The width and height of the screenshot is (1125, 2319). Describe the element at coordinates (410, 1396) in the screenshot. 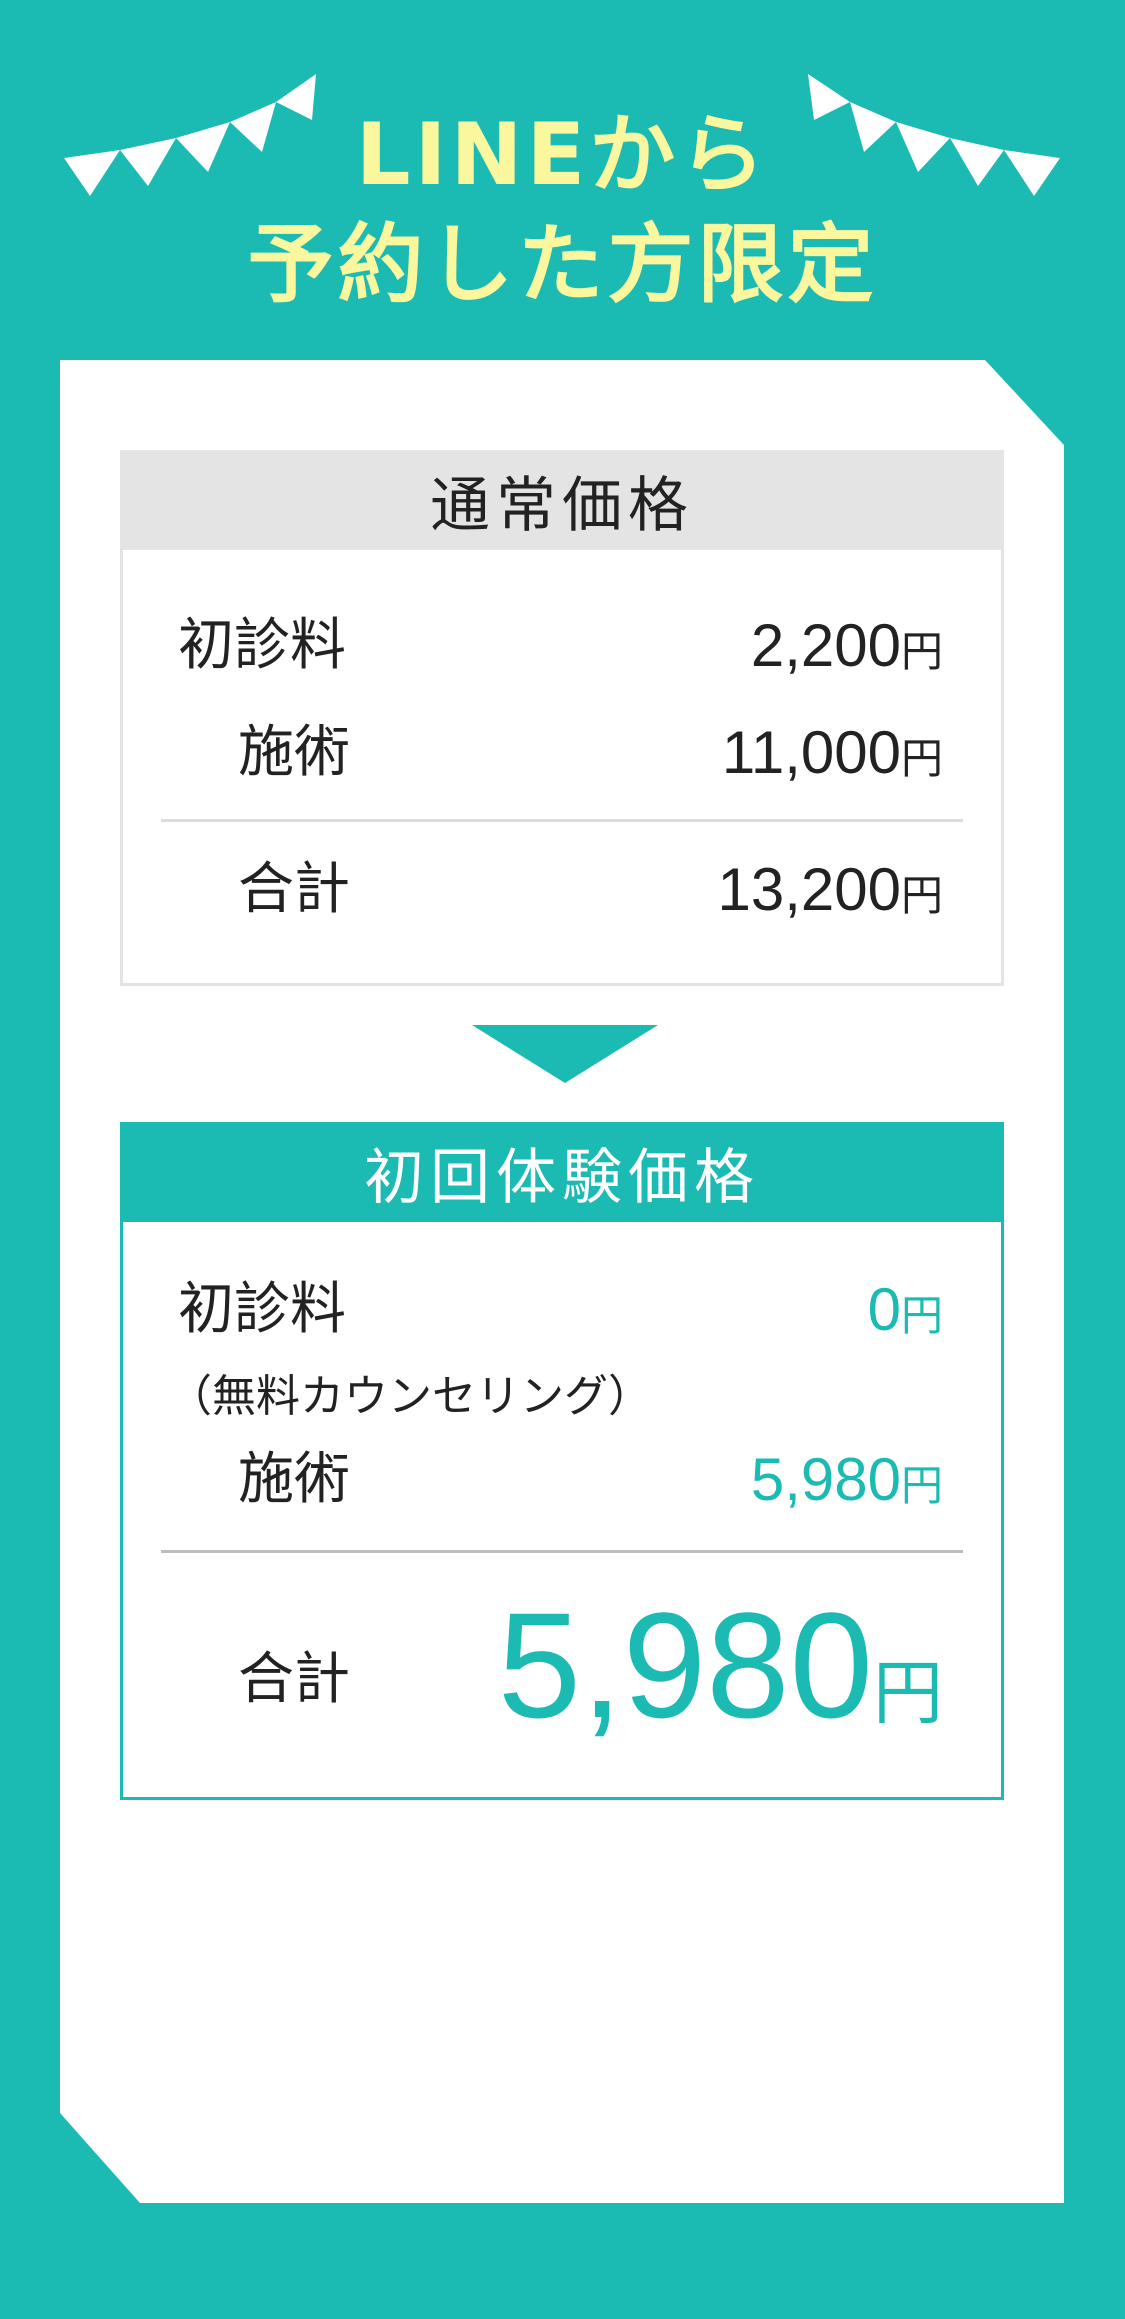

I see `trial-consultation-note: （無料カウンセリング）` at that location.